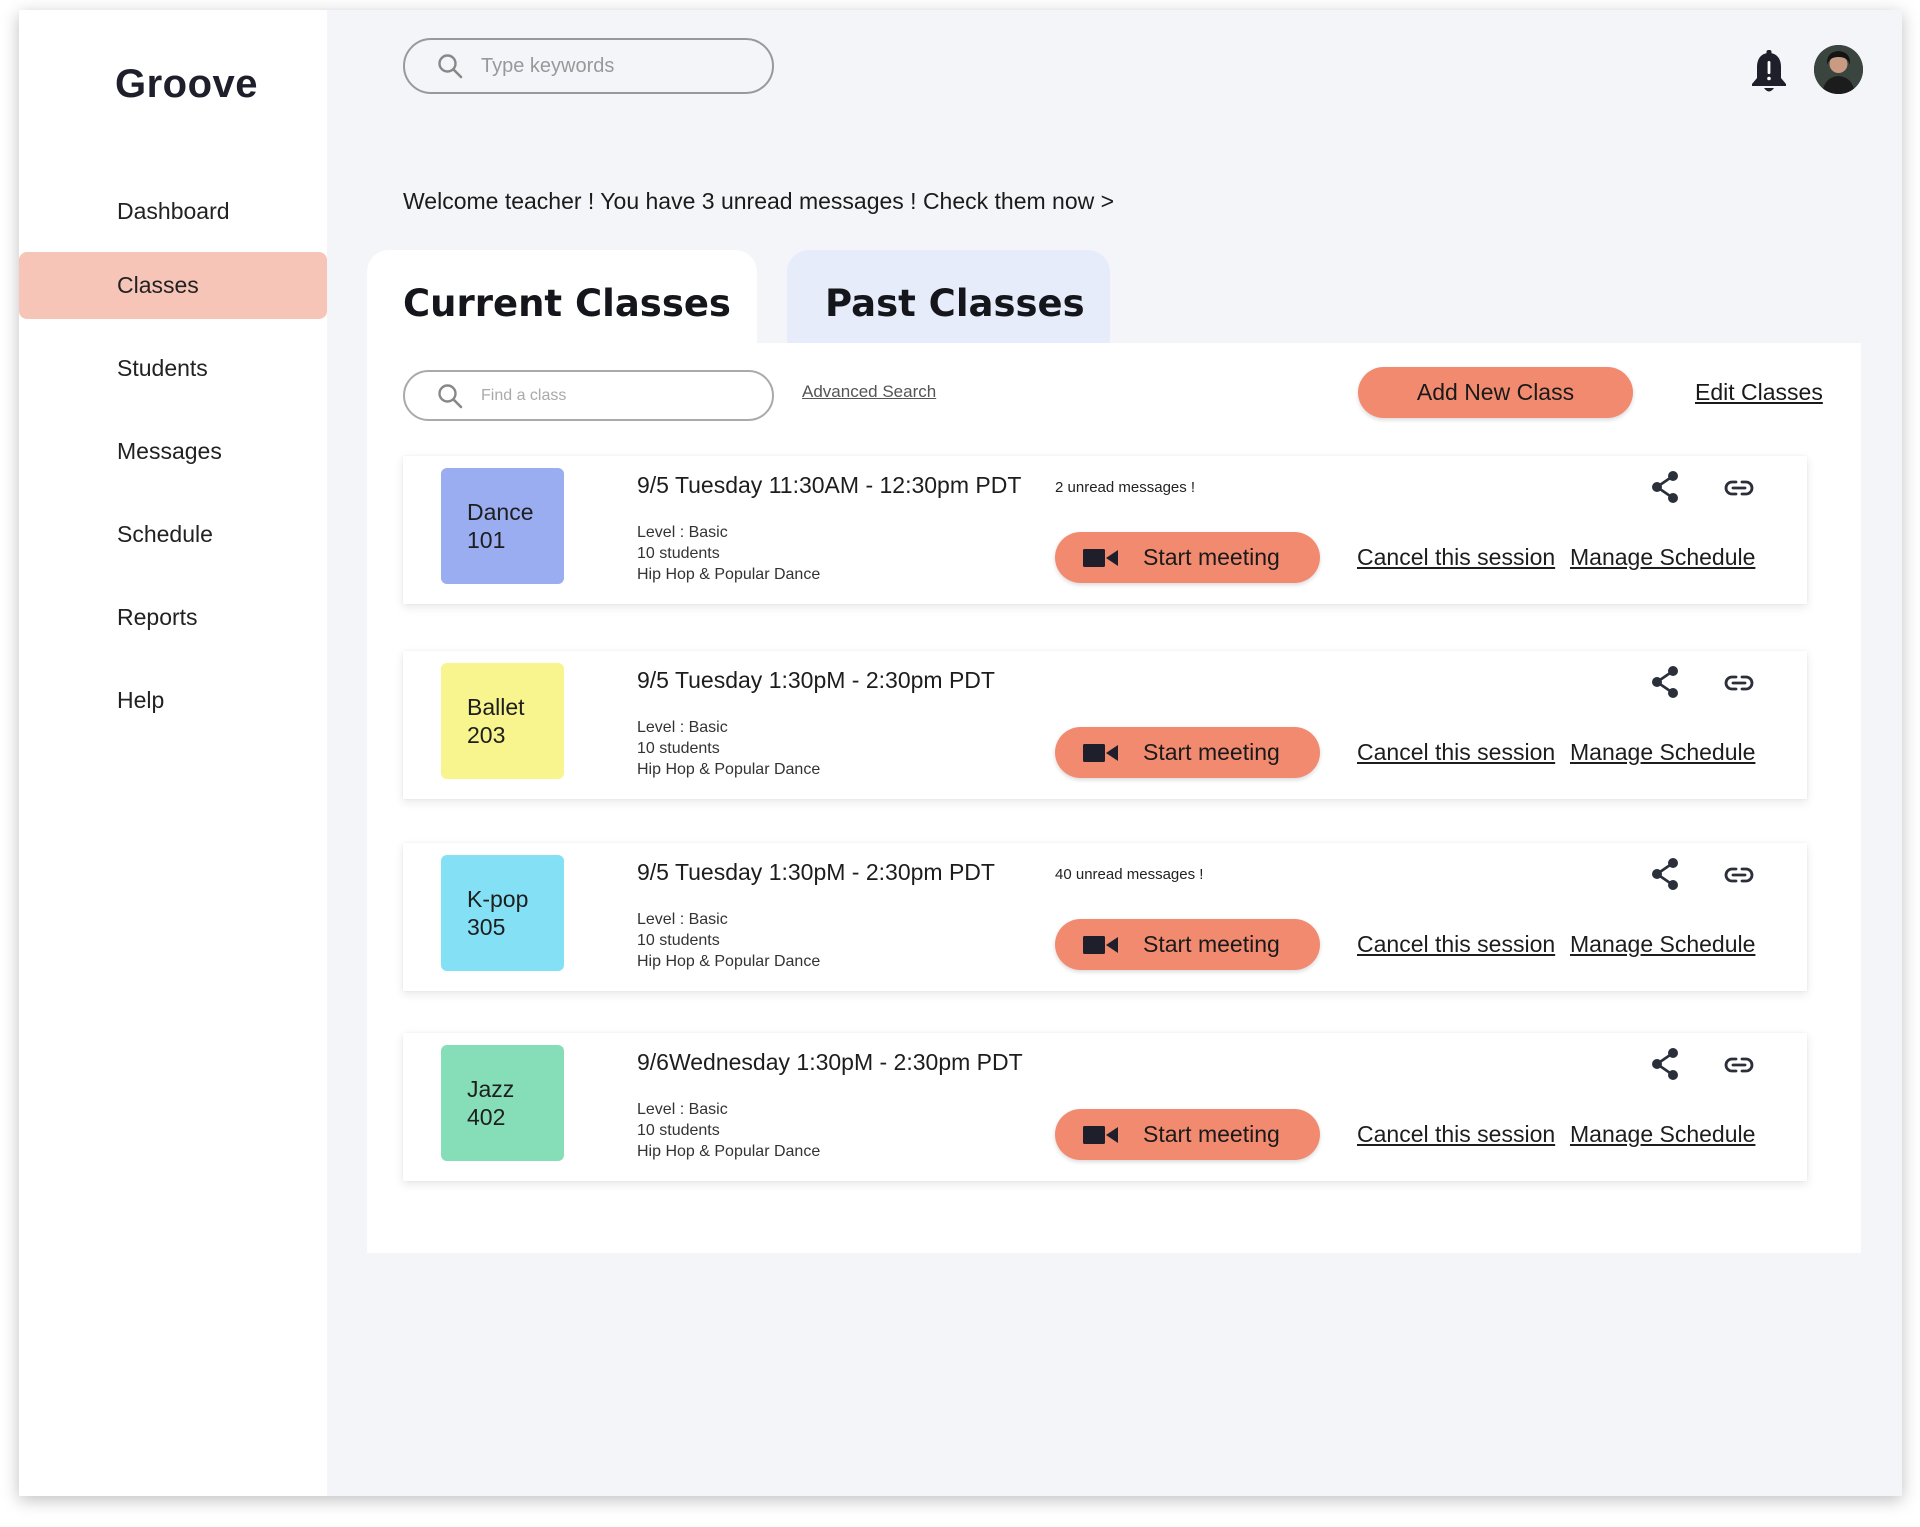 This screenshot has width=1920, height=1527. Describe the element at coordinates (173, 534) in the screenshot. I see `sidebar-item-schedule: Schedule` at that location.